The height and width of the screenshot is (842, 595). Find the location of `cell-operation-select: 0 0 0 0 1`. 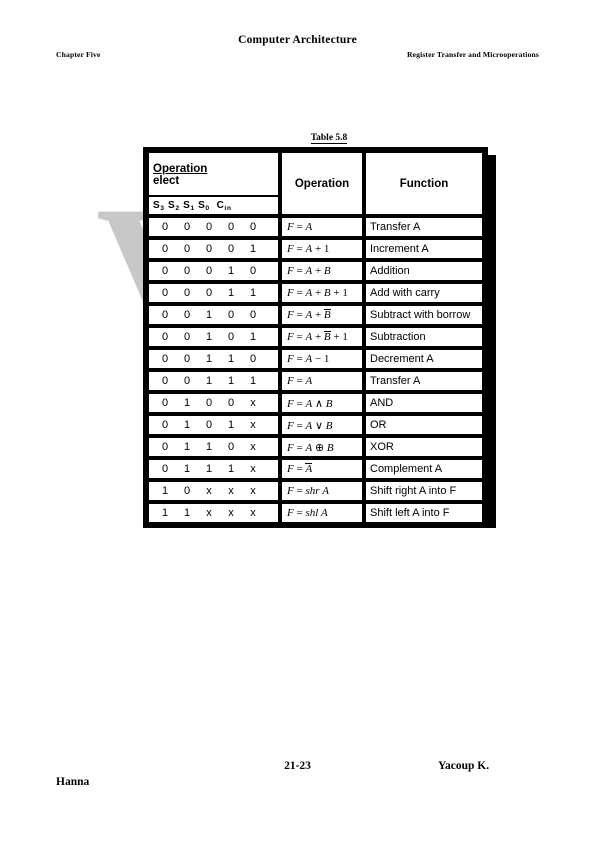

cell-operation-select: 0 0 0 0 1 is located at coordinates (213, 249).